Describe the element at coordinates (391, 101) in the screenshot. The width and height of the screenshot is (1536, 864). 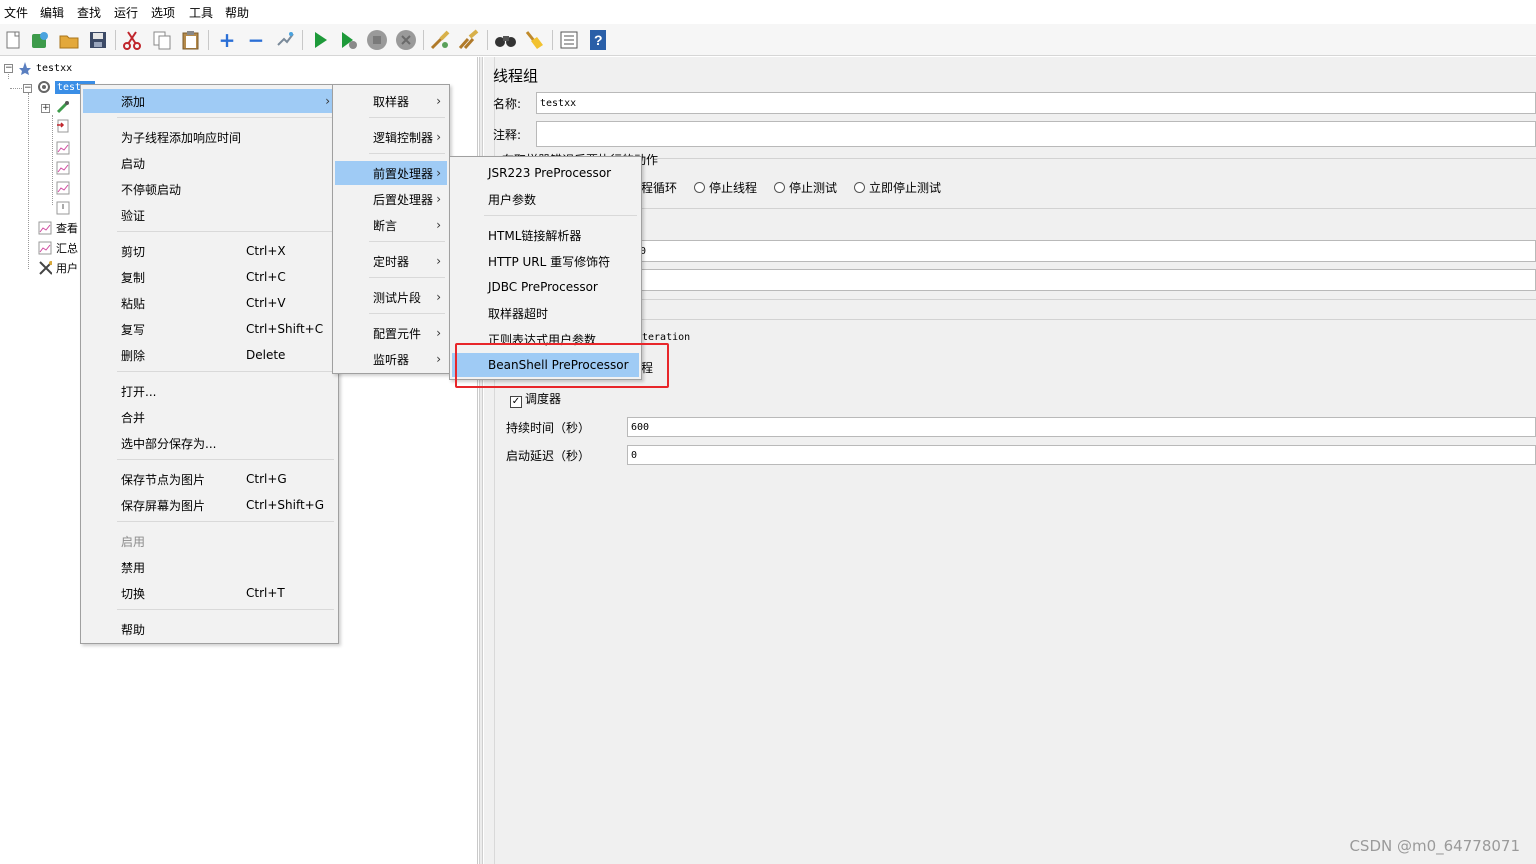
I see `menu-item-sampler: 取样器 ›` at that location.